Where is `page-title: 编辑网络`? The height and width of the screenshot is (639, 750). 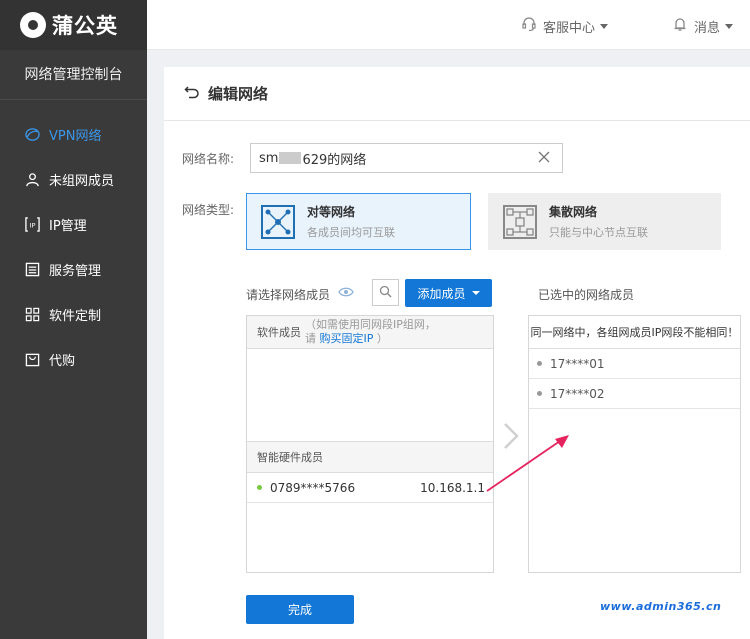 page-title: 编辑网络 is located at coordinates (238, 94).